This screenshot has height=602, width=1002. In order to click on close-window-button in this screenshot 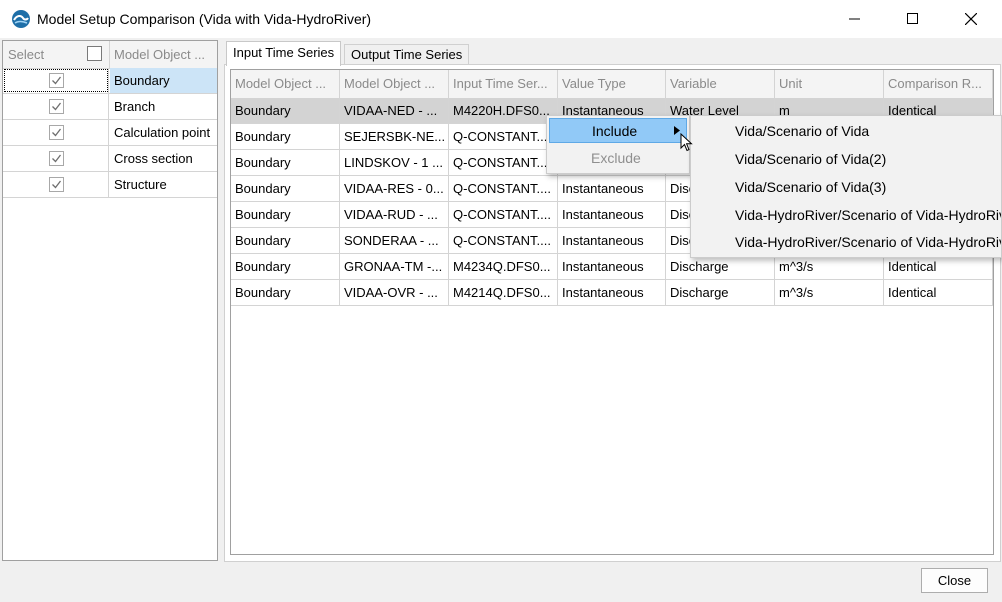, I will do `click(971, 19)`.